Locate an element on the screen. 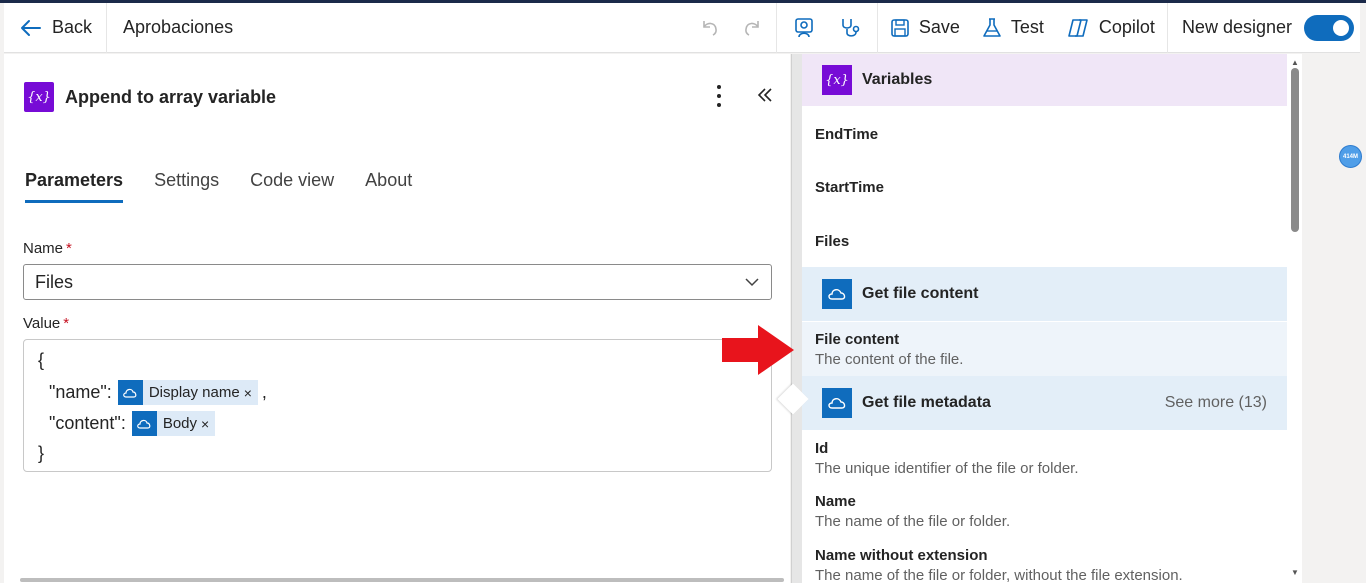  copilot-label: Copilot is located at coordinates (1126, 27).